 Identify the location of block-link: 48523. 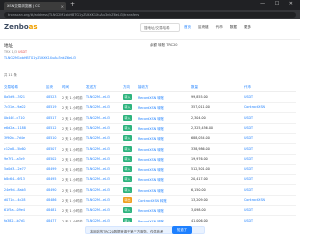
(51, 97).